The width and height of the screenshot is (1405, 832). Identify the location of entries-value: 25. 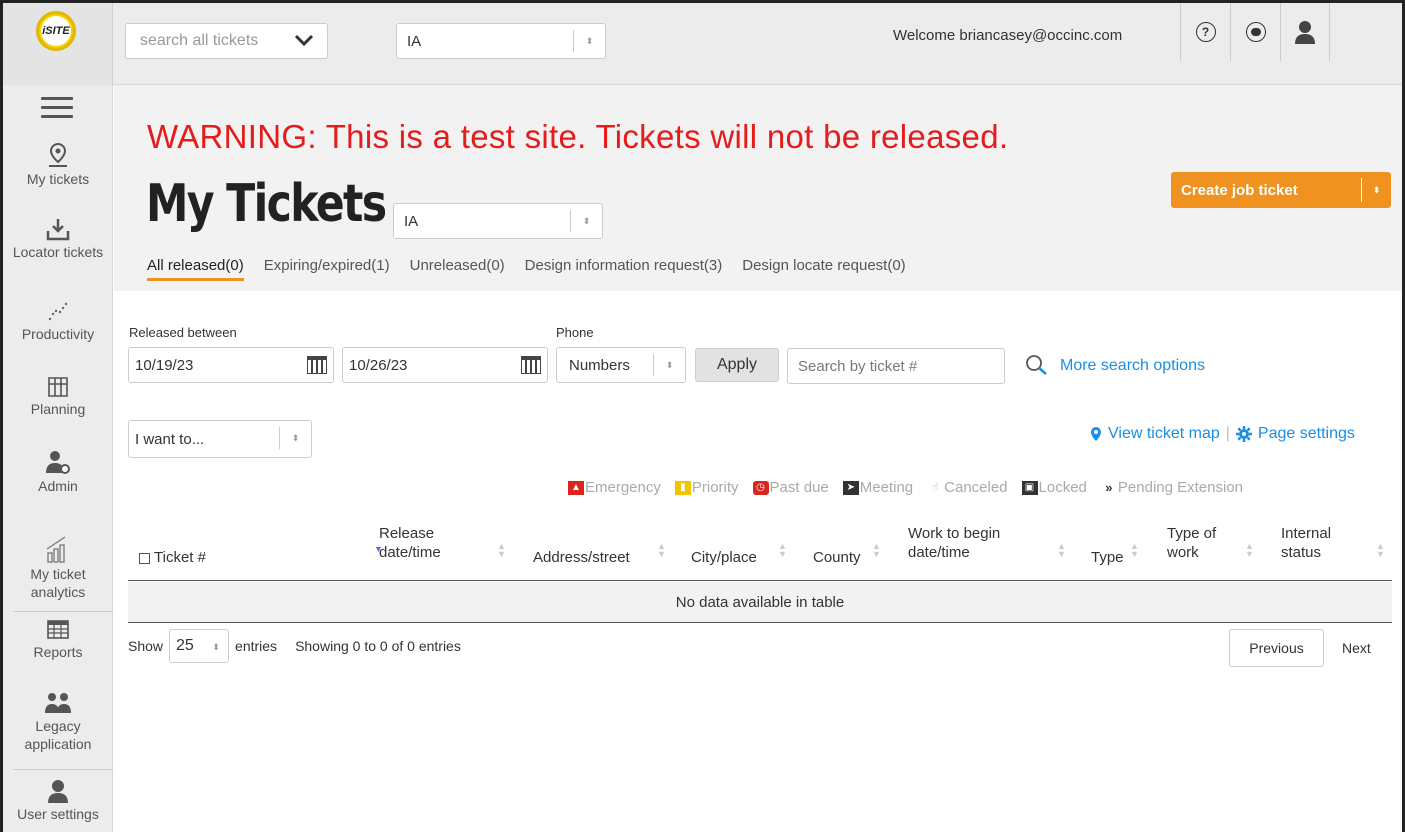
(185, 645).